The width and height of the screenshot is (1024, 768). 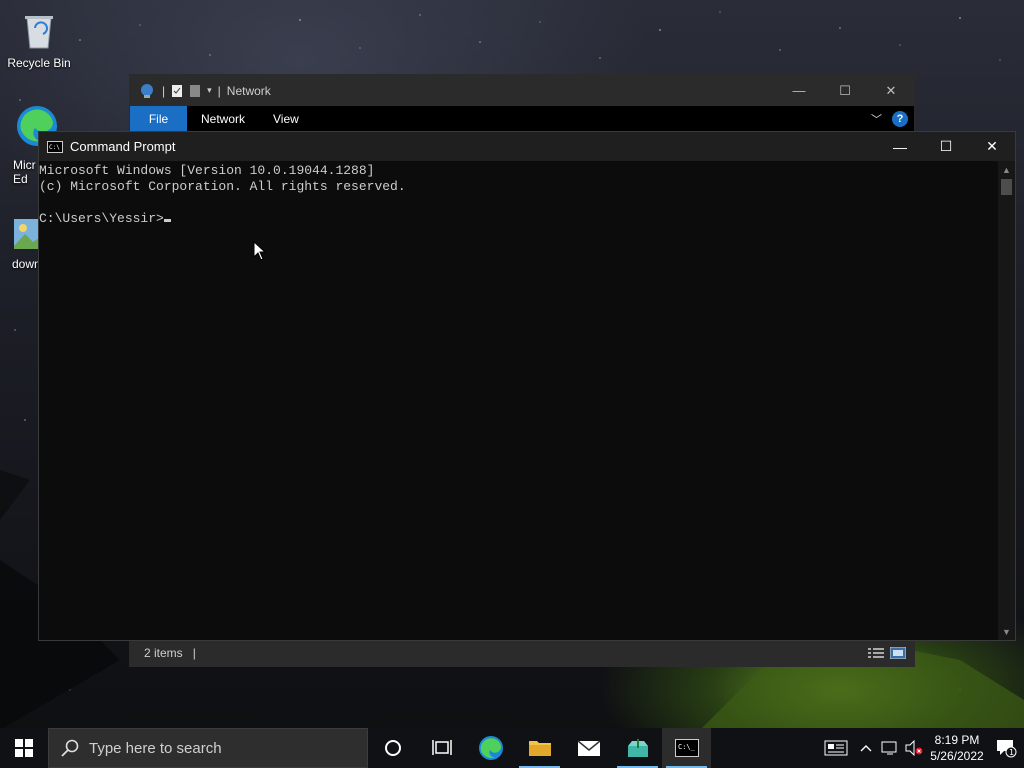 I want to click on tab-network: Network, so click(x=223, y=119).